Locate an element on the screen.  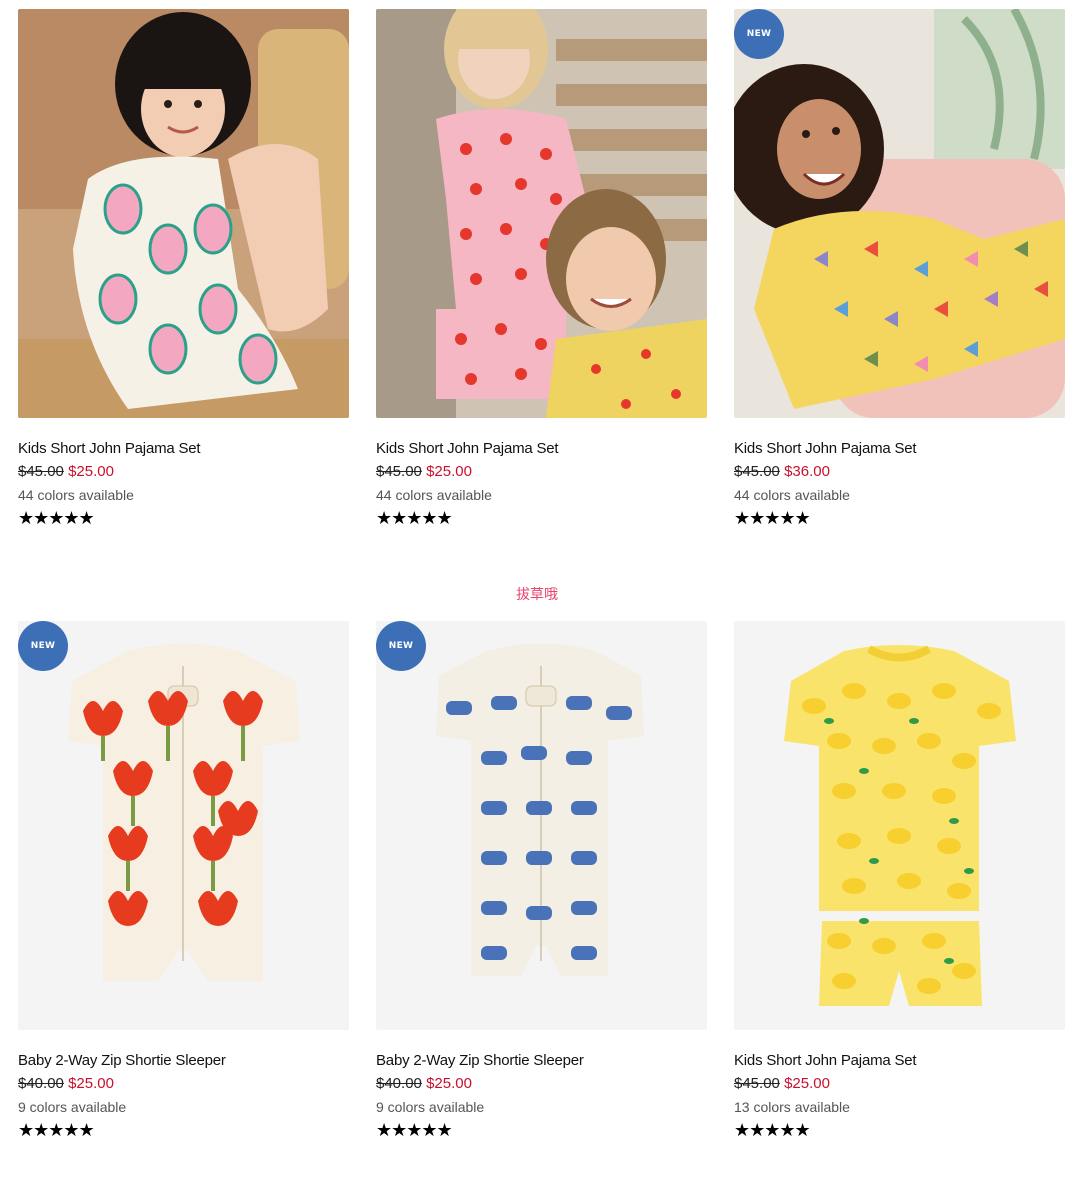
sale-price: $36.00 is located at coordinates (807, 471).